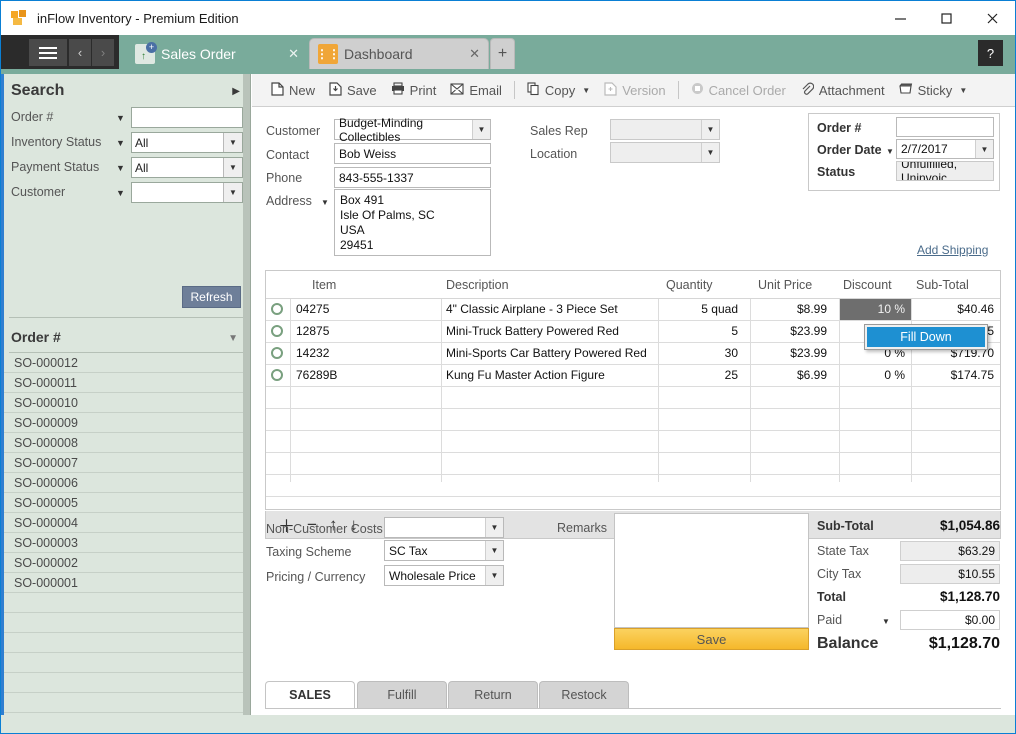 The height and width of the screenshot is (734, 1016). Describe the element at coordinates (701, 331) in the screenshot. I see `cell-quantity: 5` at that location.